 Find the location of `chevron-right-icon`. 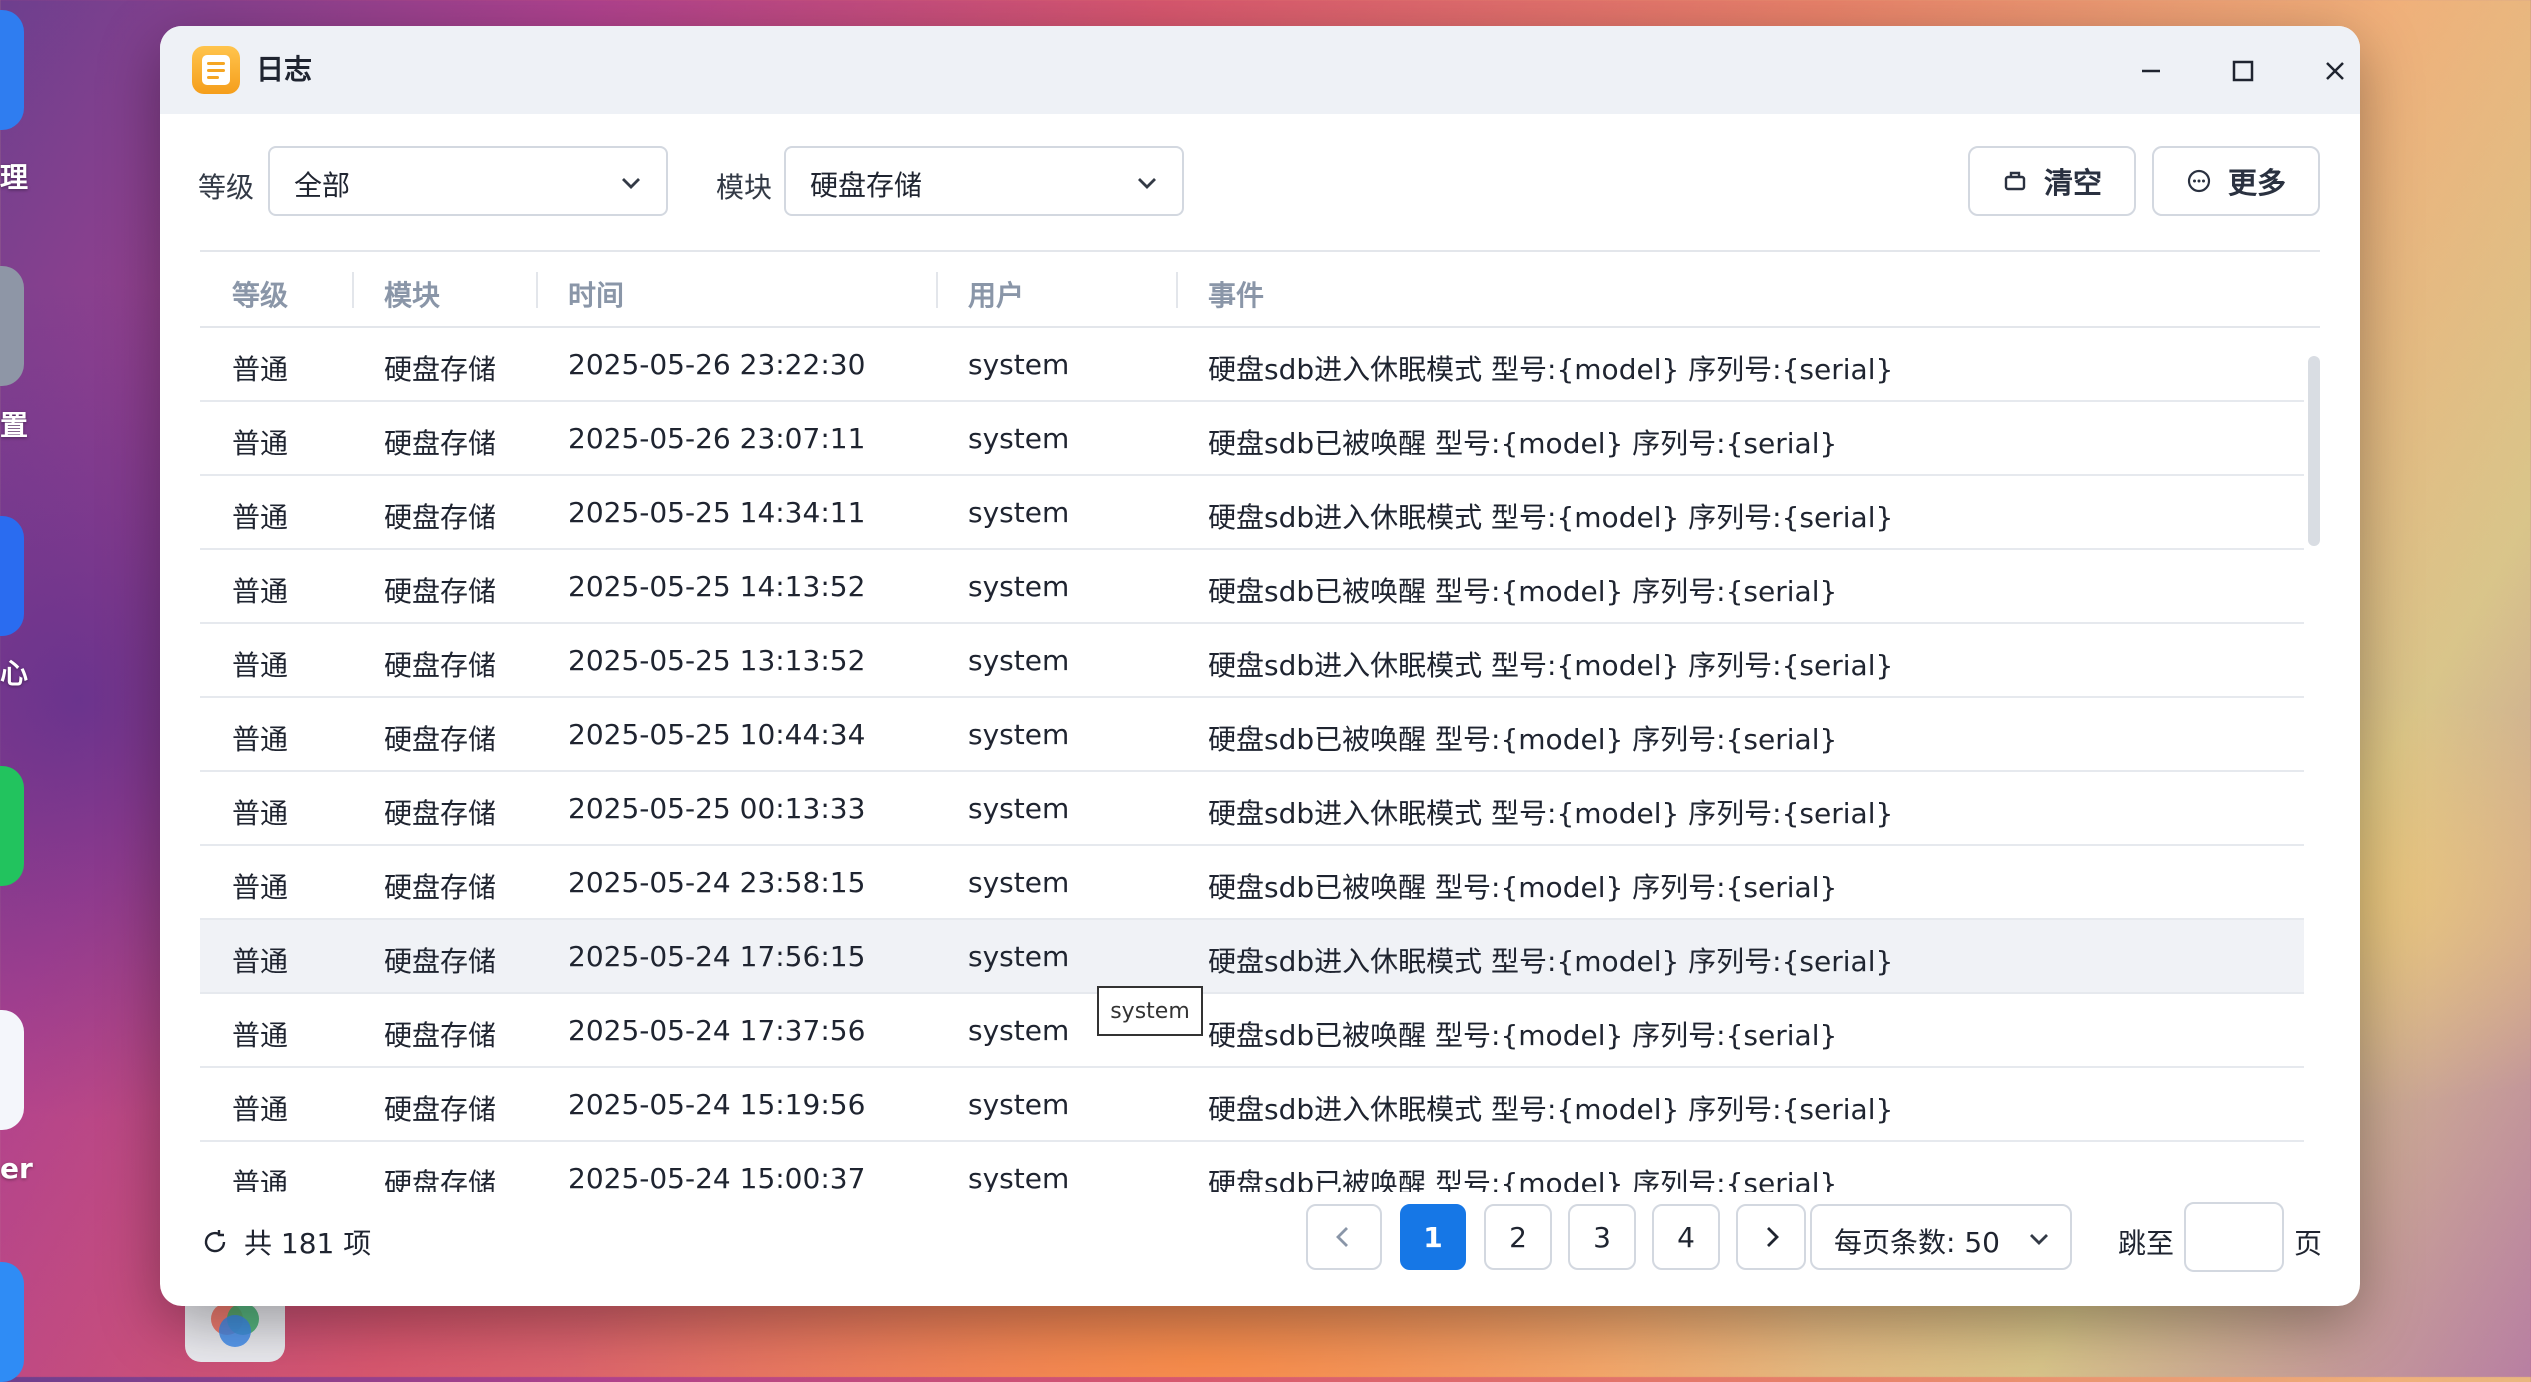

chevron-right-icon is located at coordinates (1773, 1237).